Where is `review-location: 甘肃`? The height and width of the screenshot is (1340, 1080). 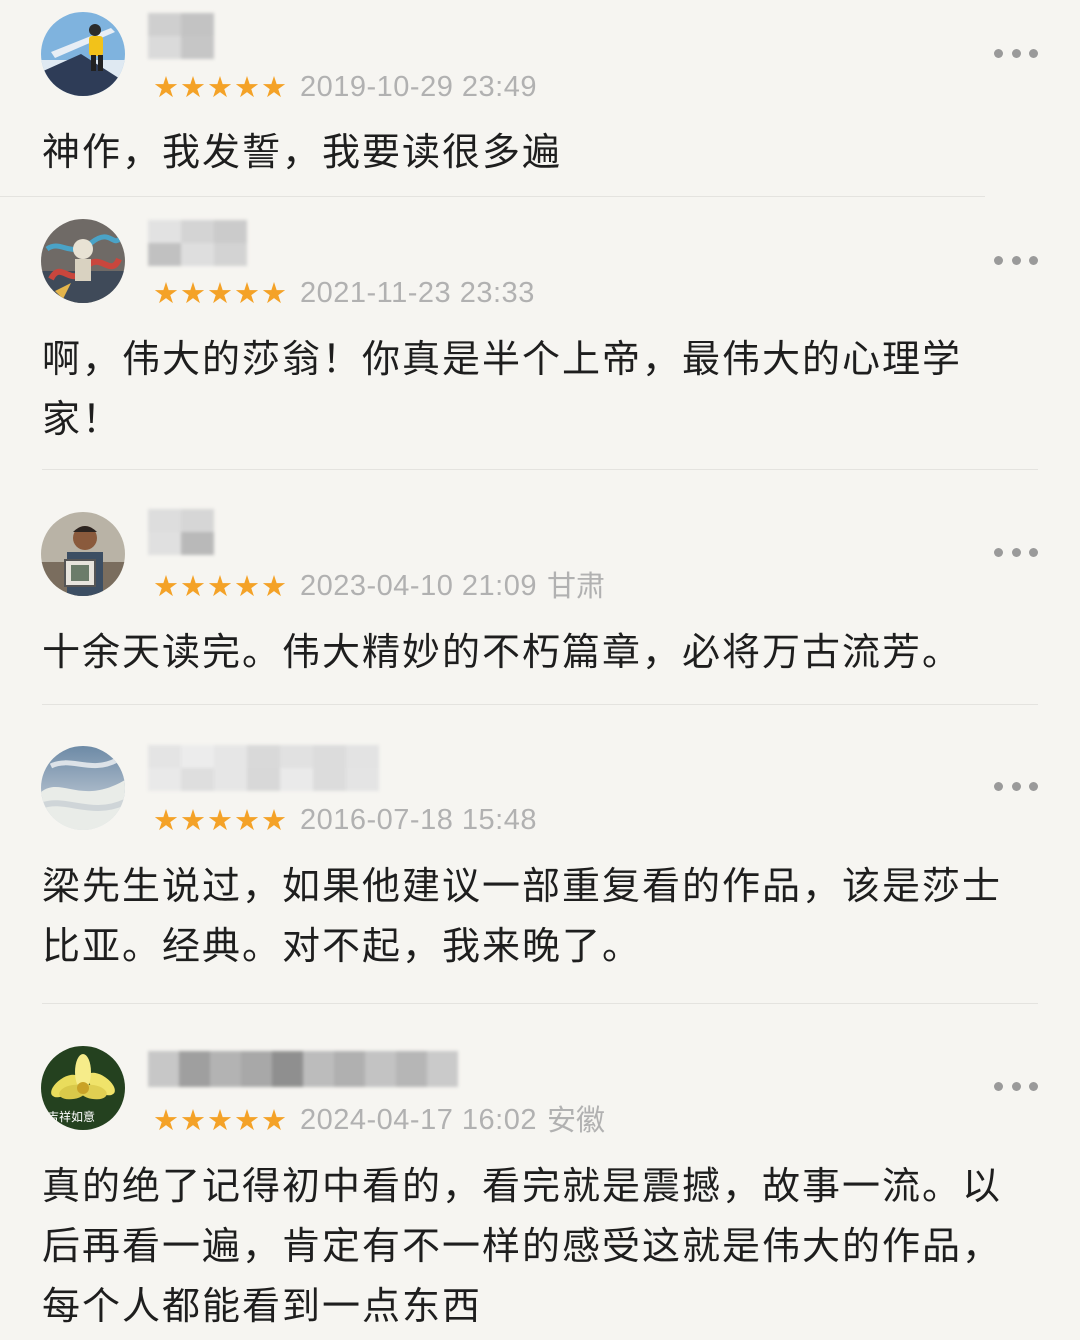
review-location: 甘肃 is located at coordinates (575, 586).